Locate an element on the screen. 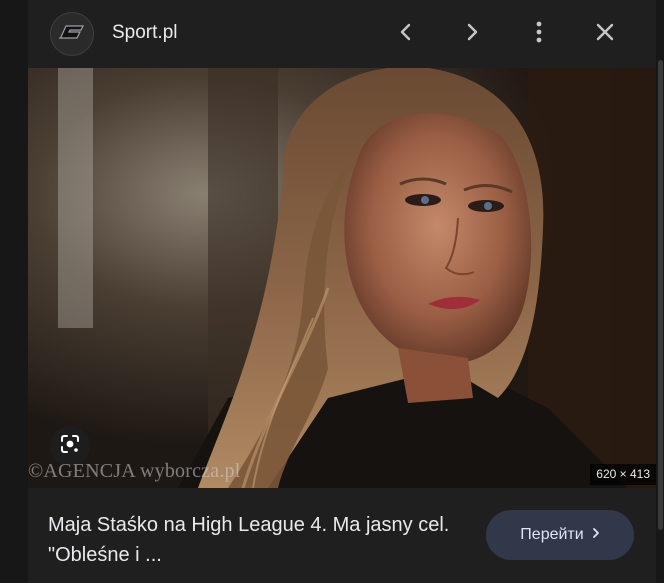 Image resolution: width=664 pixels, height=583 pixels. site-name: Sport.pl is located at coordinates (144, 33).